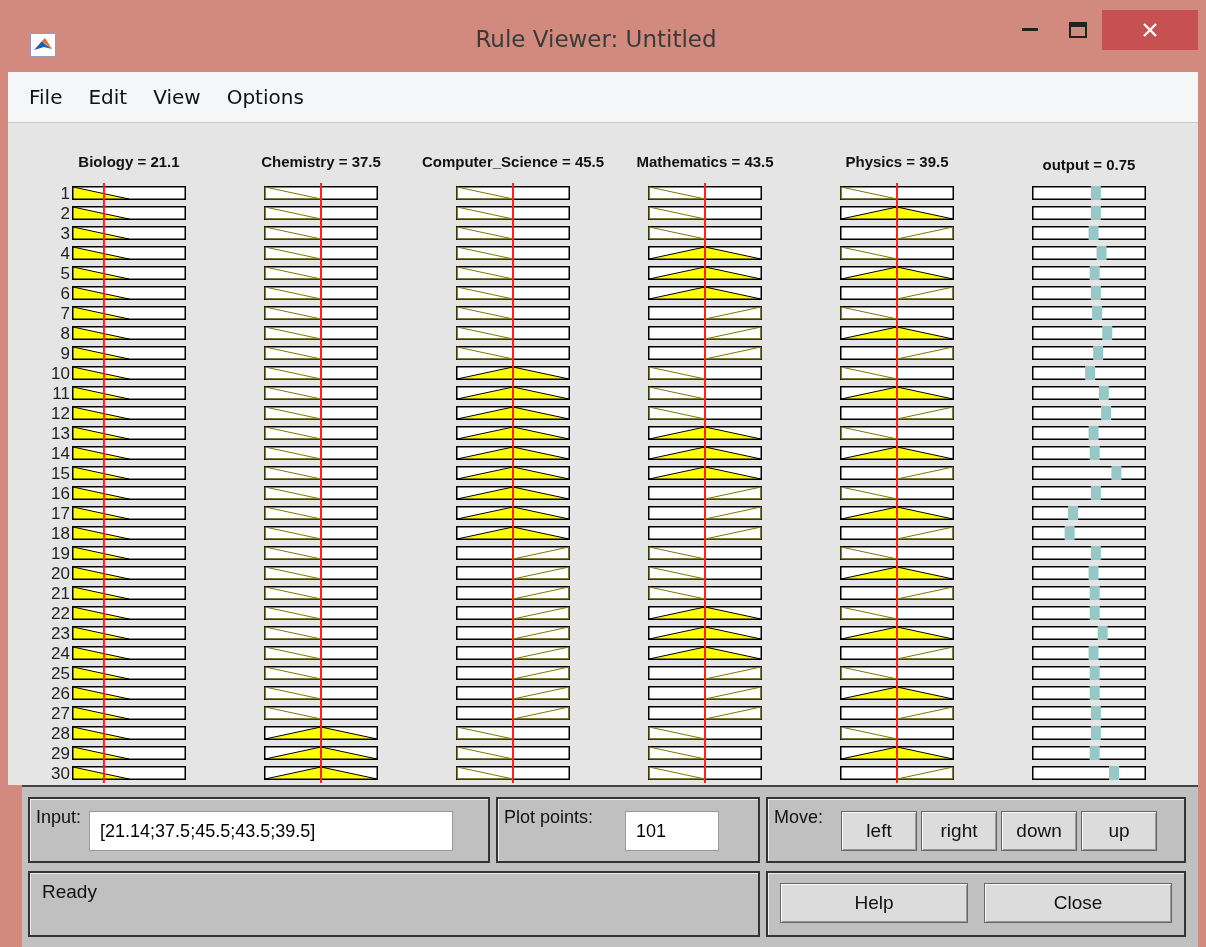 This screenshot has width=1206, height=947. I want to click on menu-item: Options, so click(265, 97).